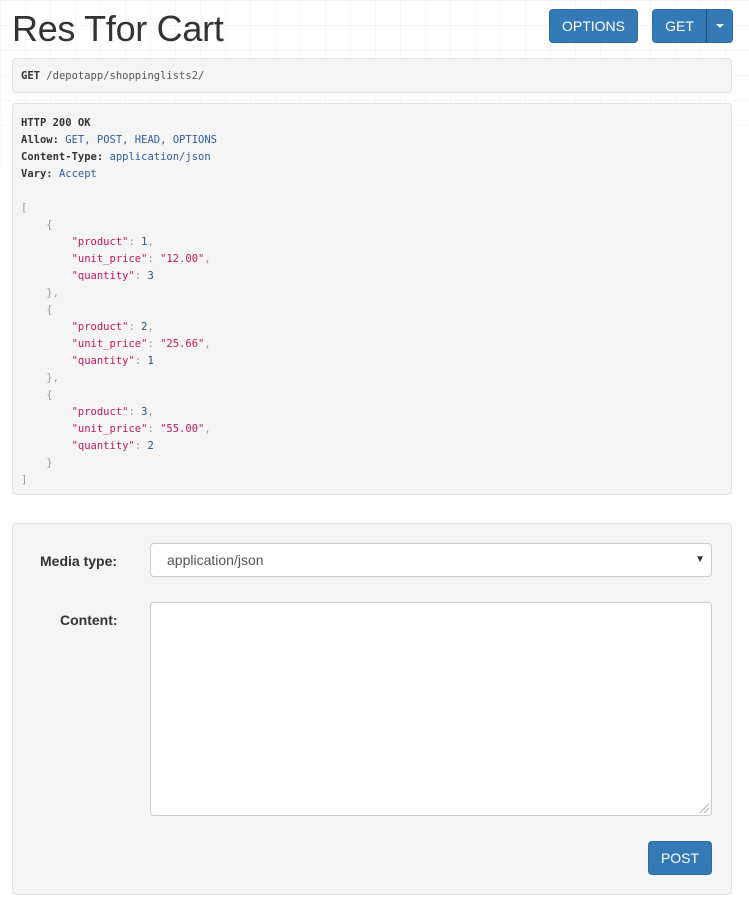 The image size is (749, 899). Describe the element at coordinates (215, 560) in the screenshot. I see `media-type-value: application/json` at that location.